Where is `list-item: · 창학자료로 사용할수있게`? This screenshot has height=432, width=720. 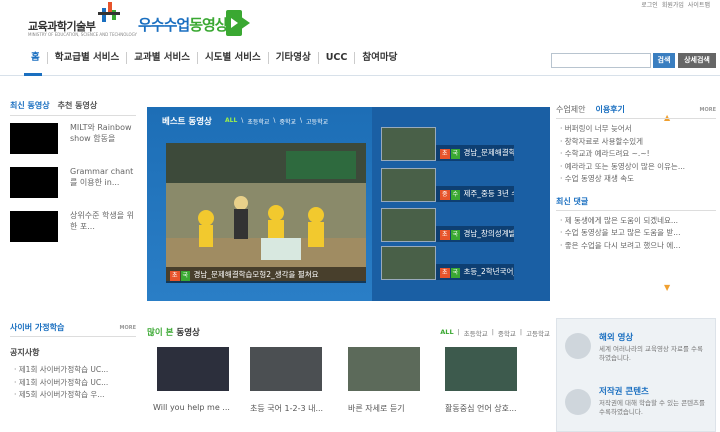
list-item: · 창학자료로 사용할수있게 is located at coordinates (636, 142).